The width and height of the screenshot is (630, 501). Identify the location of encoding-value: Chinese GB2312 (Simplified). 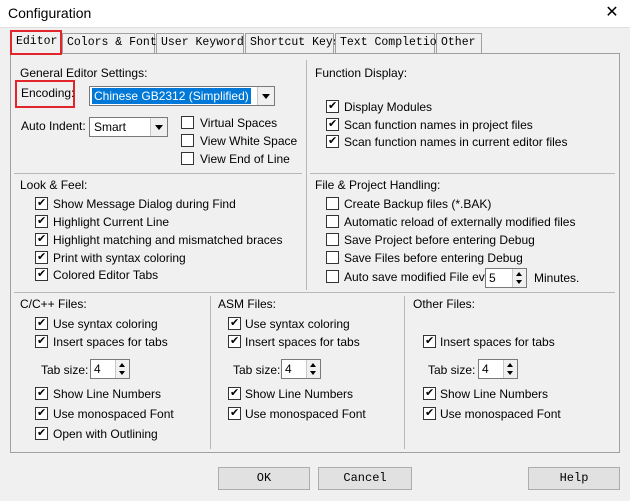
(171, 96).